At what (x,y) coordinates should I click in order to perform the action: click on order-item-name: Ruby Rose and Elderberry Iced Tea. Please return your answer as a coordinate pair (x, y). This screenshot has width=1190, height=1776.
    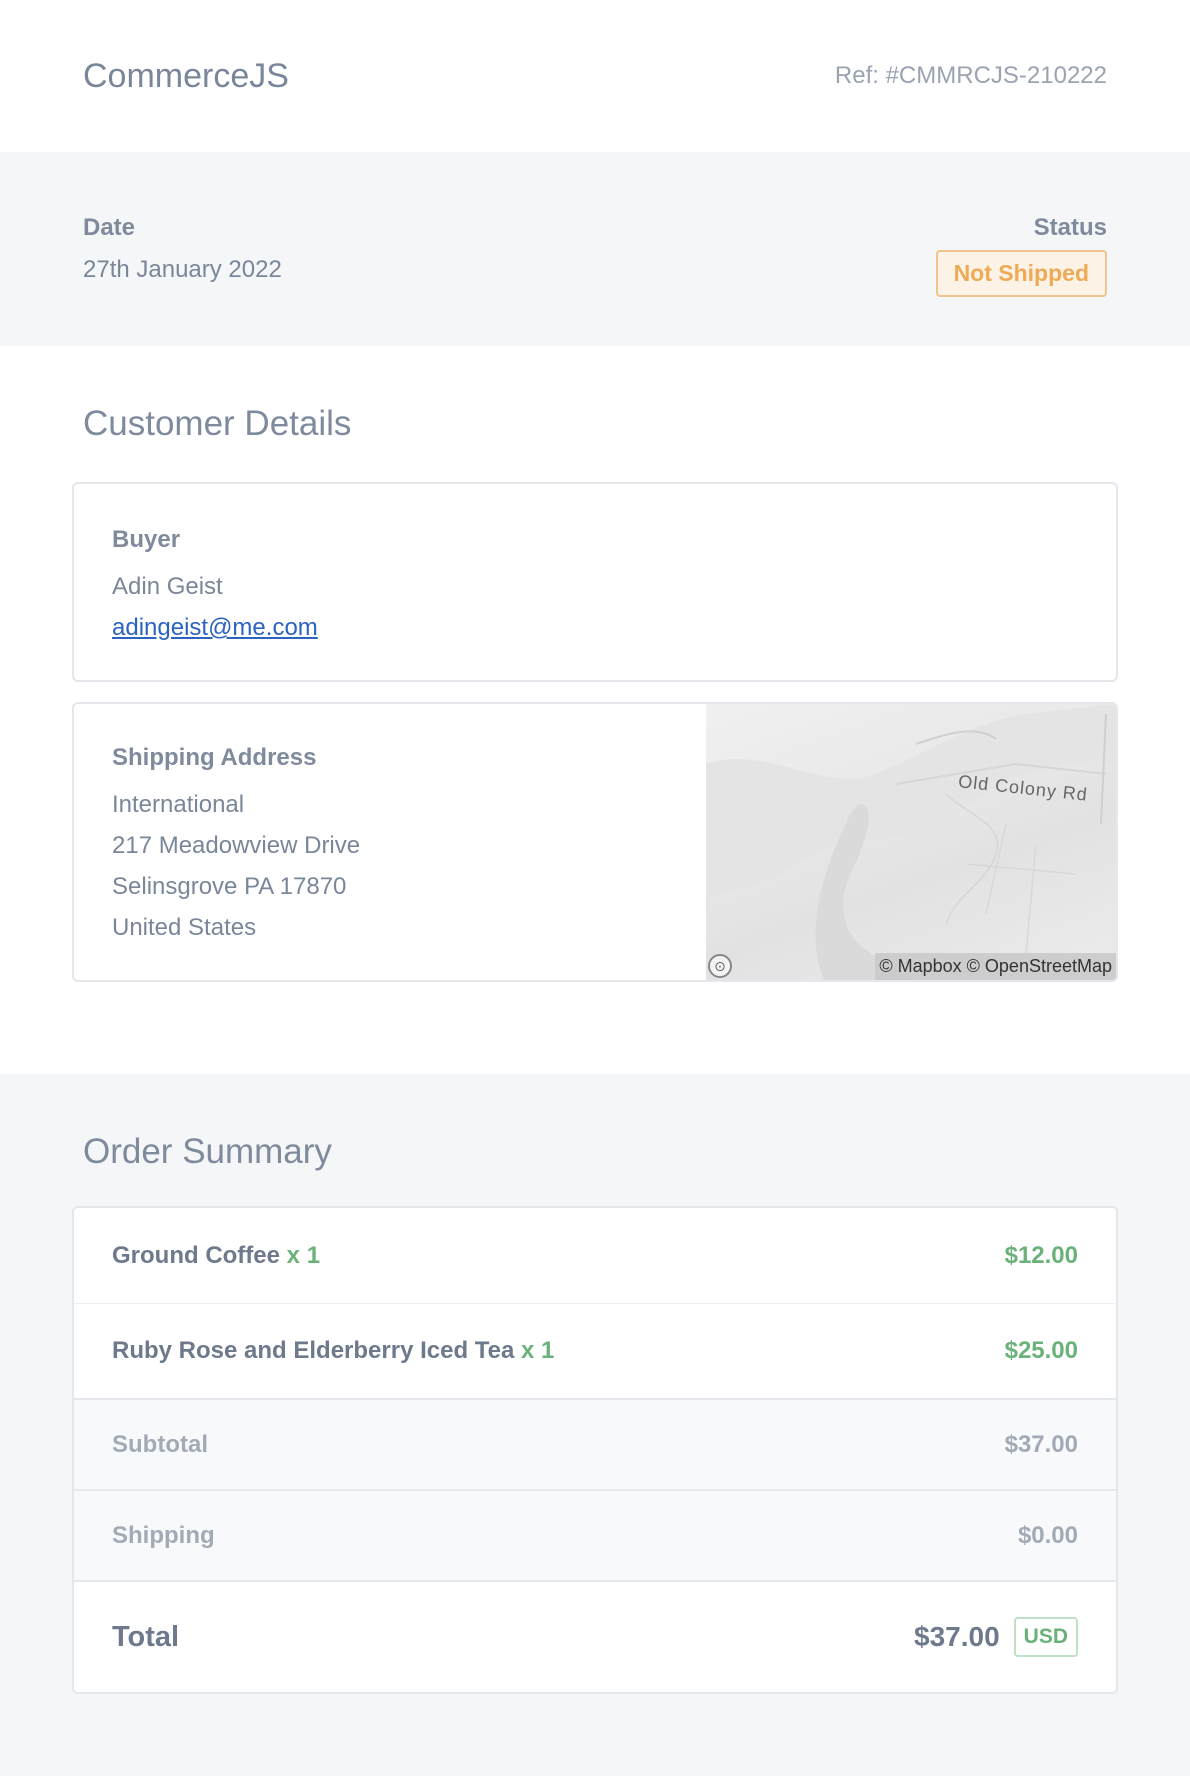
    Looking at the image, I should click on (313, 1350).